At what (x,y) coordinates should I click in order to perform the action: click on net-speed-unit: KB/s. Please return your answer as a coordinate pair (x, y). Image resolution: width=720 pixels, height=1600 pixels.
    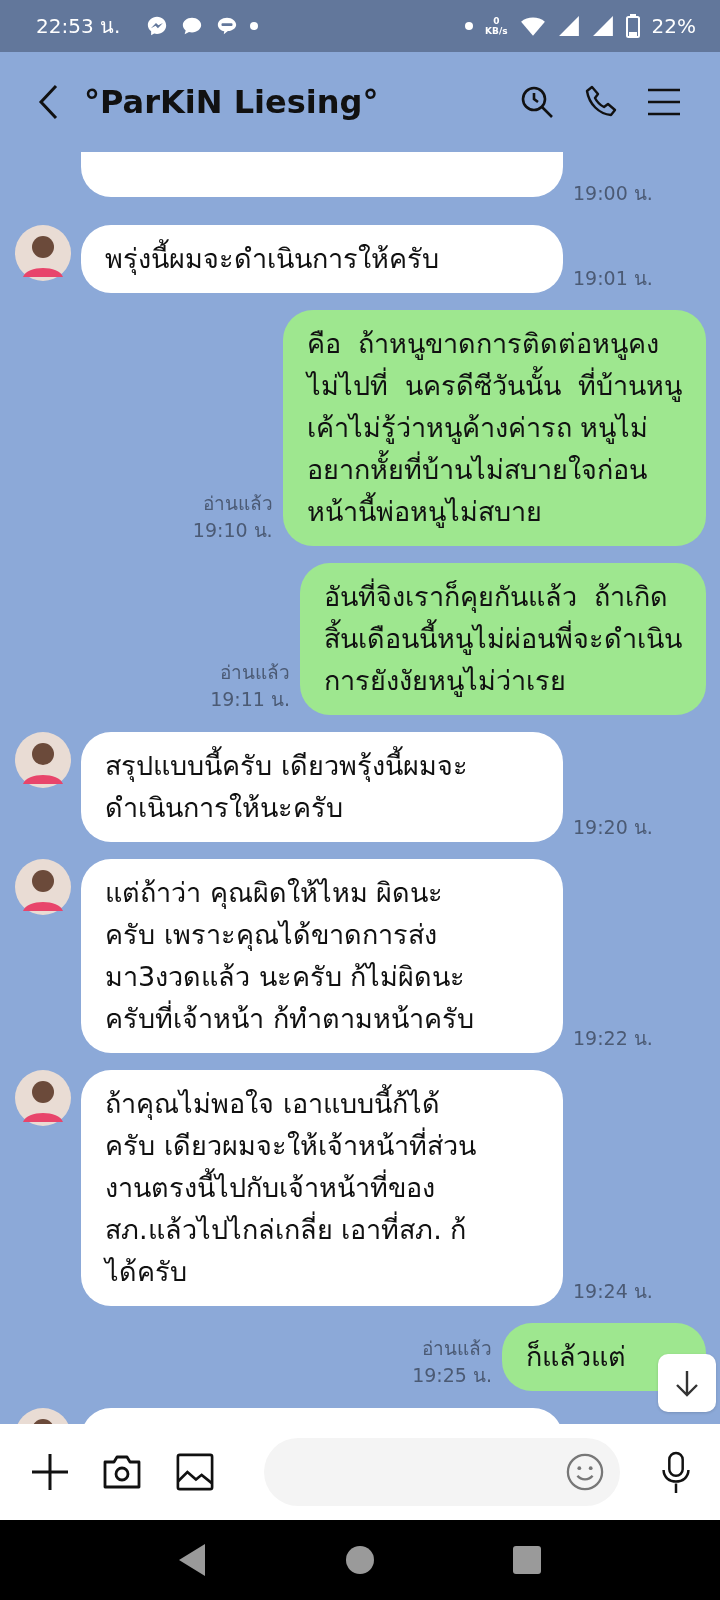
    Looking at the image, I should click on (496, 31).